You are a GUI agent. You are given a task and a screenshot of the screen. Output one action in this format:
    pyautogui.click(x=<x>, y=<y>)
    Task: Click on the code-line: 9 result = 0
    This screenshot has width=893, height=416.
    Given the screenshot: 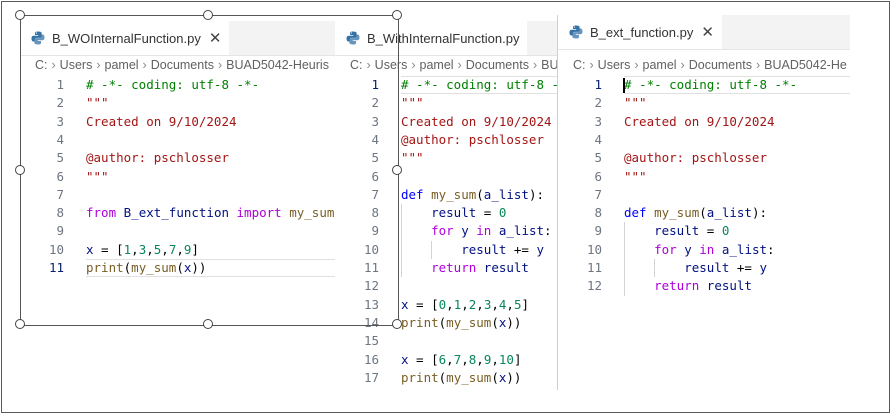 What is the action you would take?
    pyautogui.click(x=704, y=231)
    